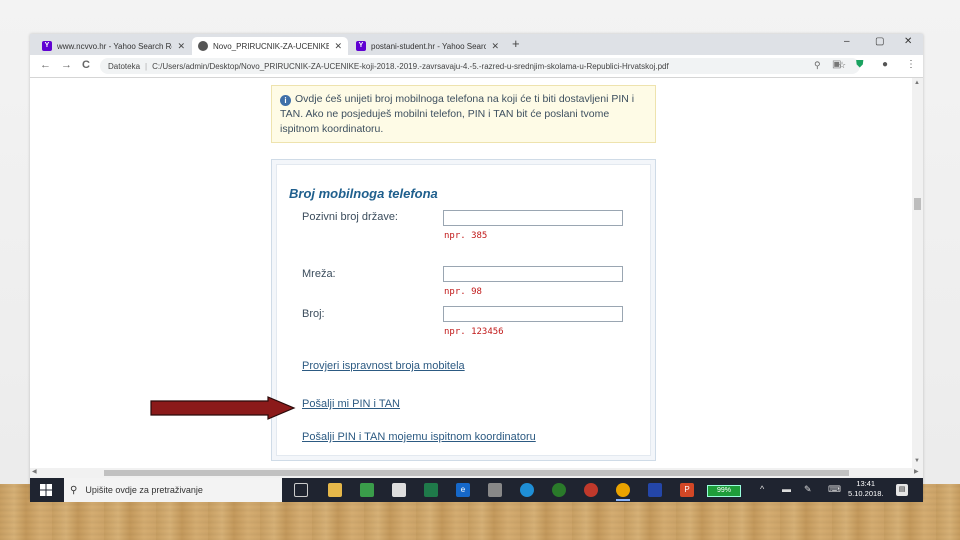  Describe the element at coordinates (908, 41) in the screenshot. I see `close-window-button: ✕` at that location.